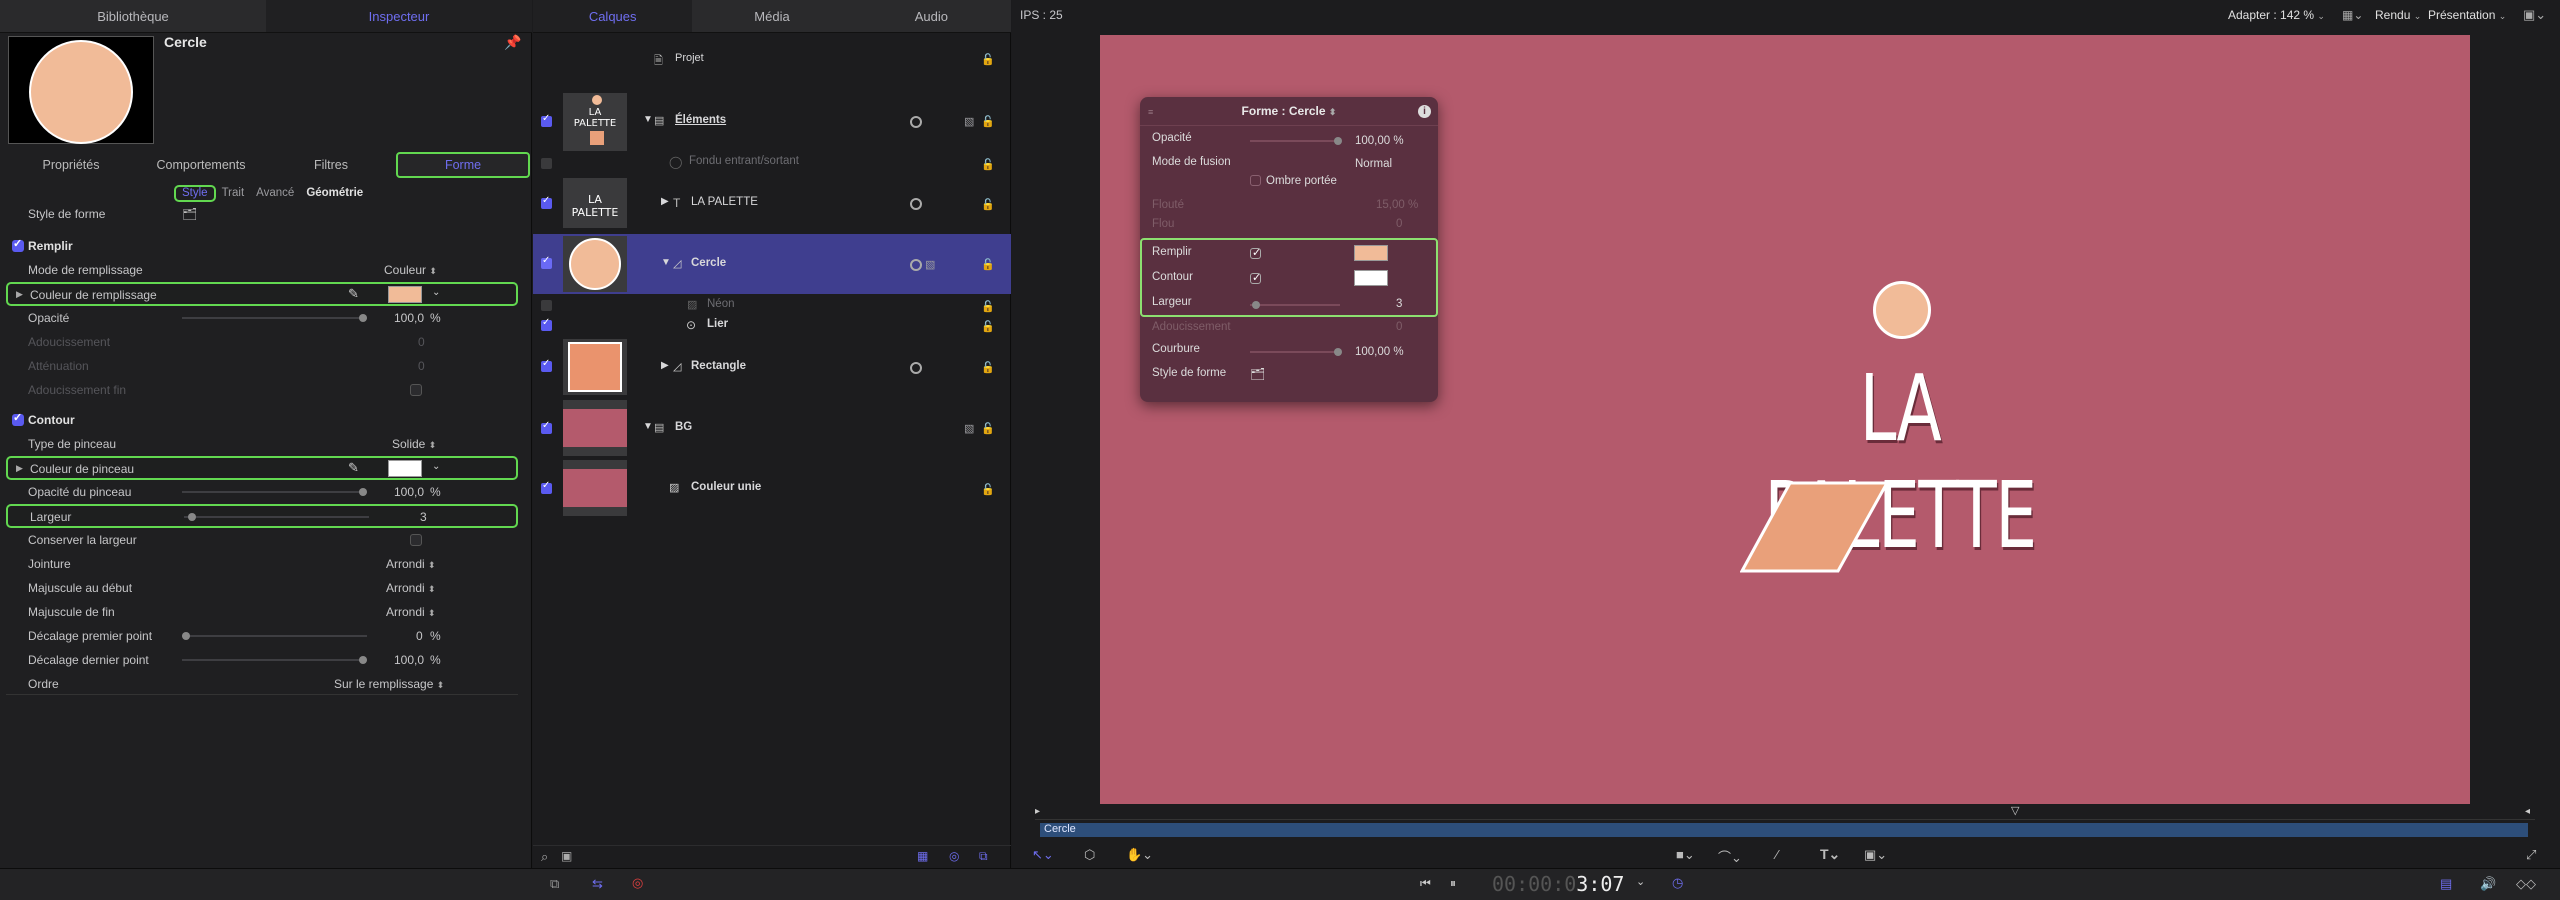  I want to click on hud-blend-value: Normal, so click(1373, 164).